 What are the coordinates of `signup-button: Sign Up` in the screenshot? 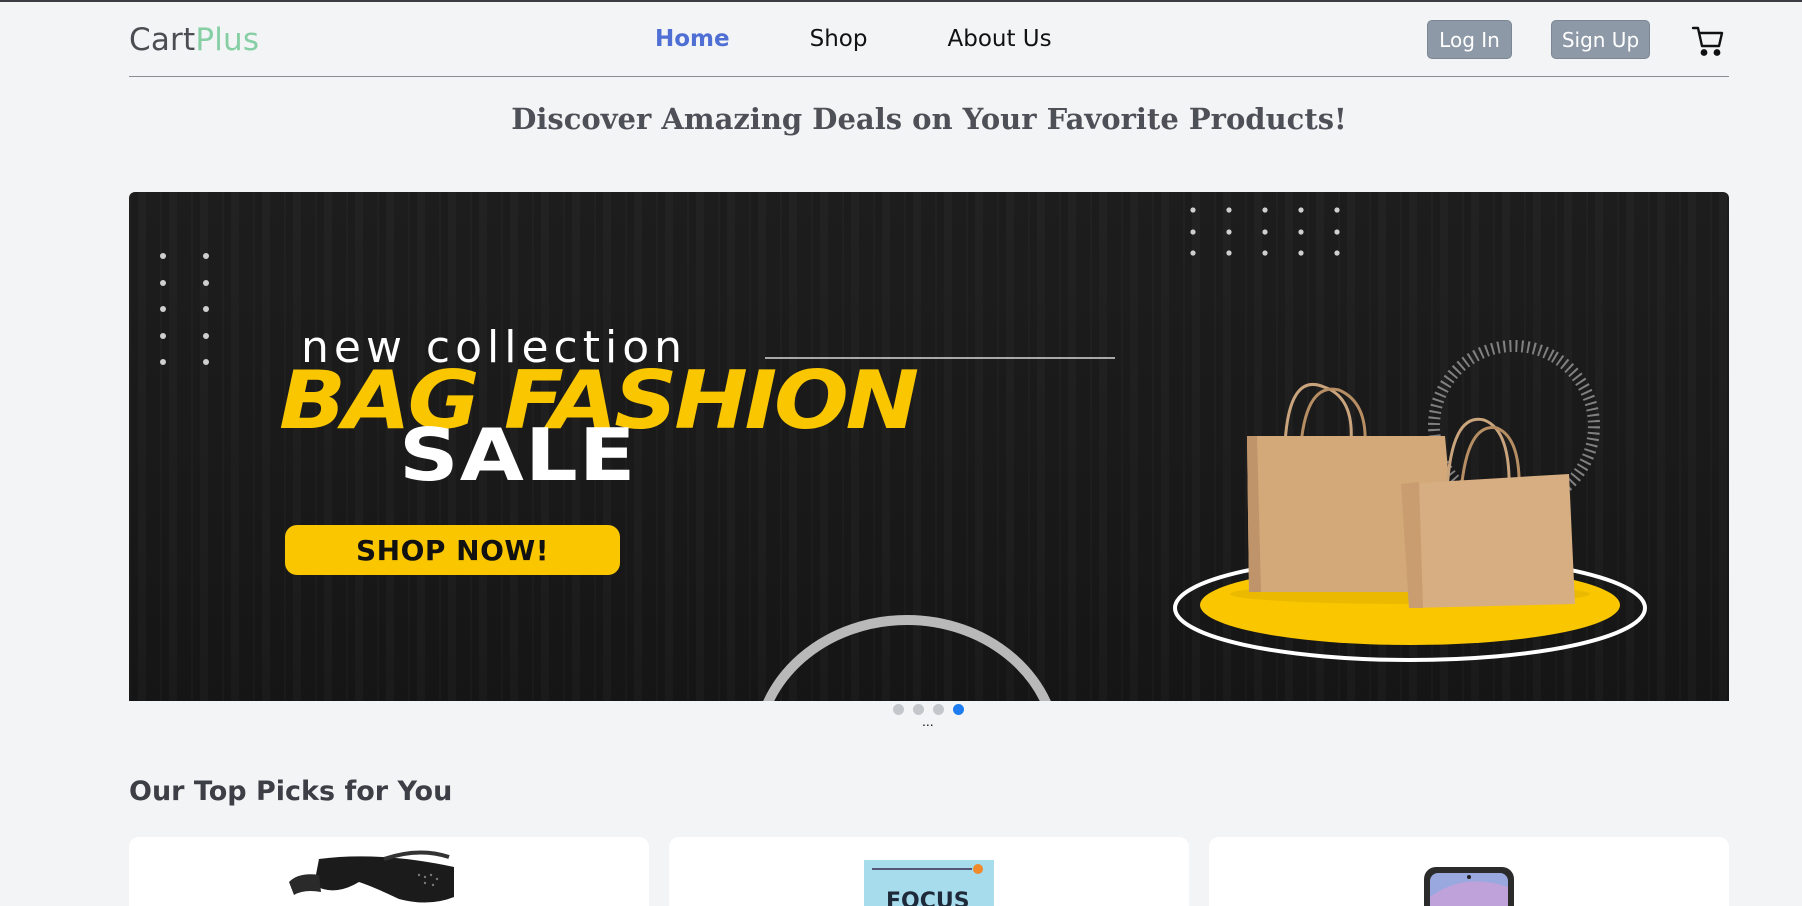 It's located at (1600, 39).